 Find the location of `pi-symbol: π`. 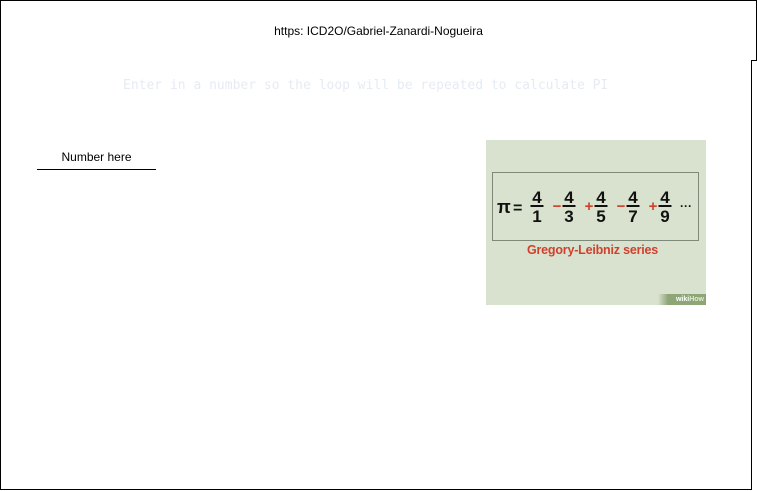

pi-symbol: π is located at coordinates (504, 207).